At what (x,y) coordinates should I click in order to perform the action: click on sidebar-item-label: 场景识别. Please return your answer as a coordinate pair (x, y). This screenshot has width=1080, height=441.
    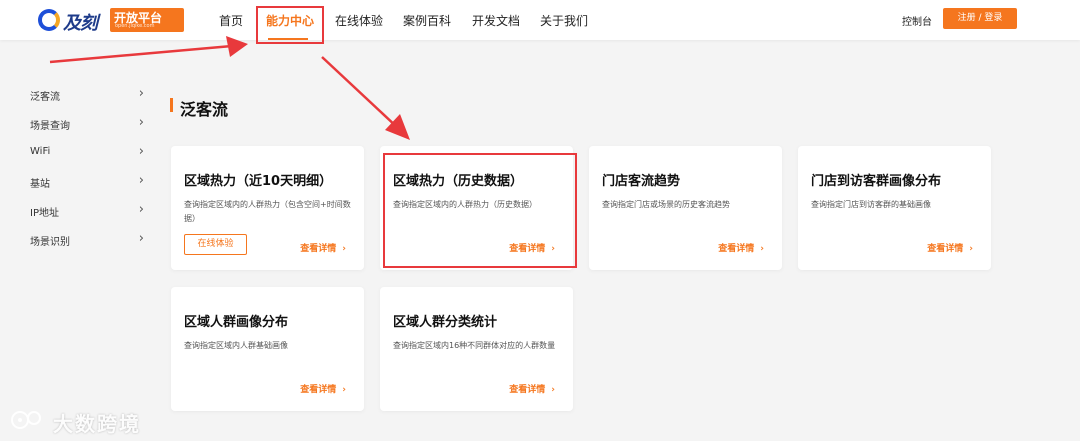
    Looking at the image, I should click on (50, 242).